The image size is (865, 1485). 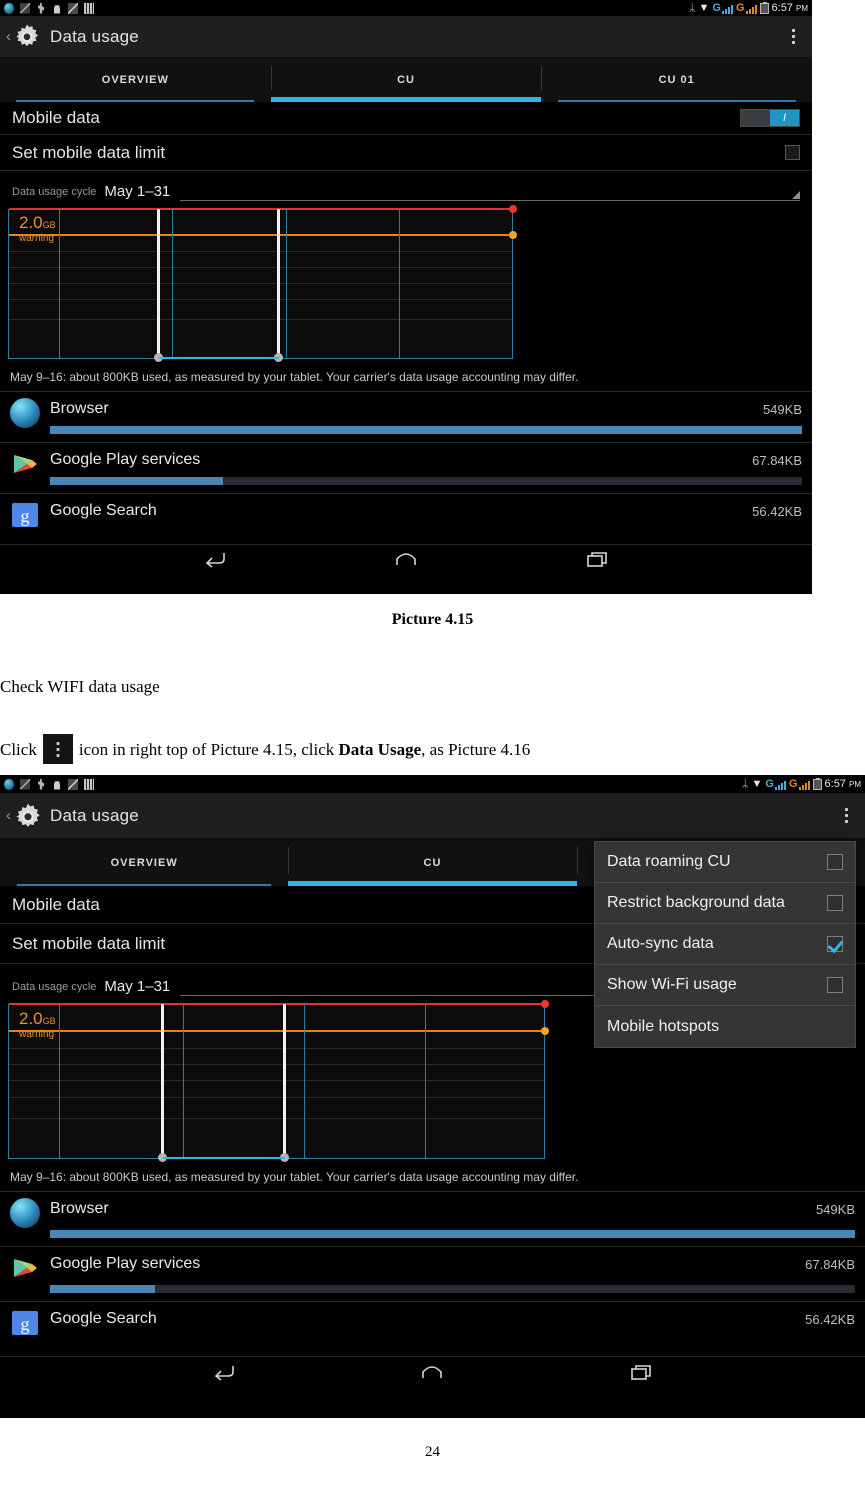 What do you see at coordinates (278, 1004) in the screenshot?
I see `limit-line` at bounding box center [278, 1004].